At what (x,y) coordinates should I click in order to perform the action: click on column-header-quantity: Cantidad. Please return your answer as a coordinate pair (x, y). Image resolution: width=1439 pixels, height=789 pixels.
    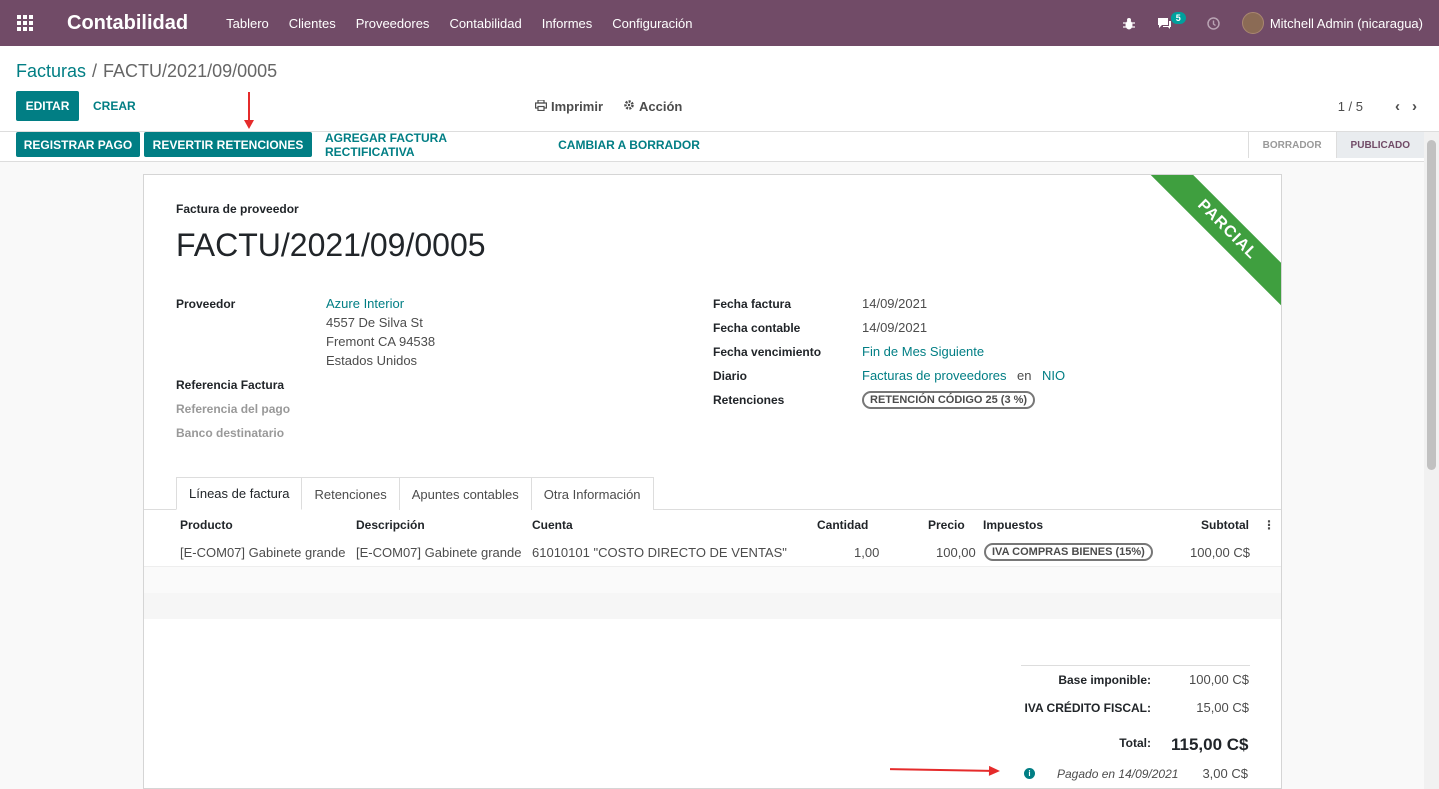
    Looking at the image, I should click on (842, 525).